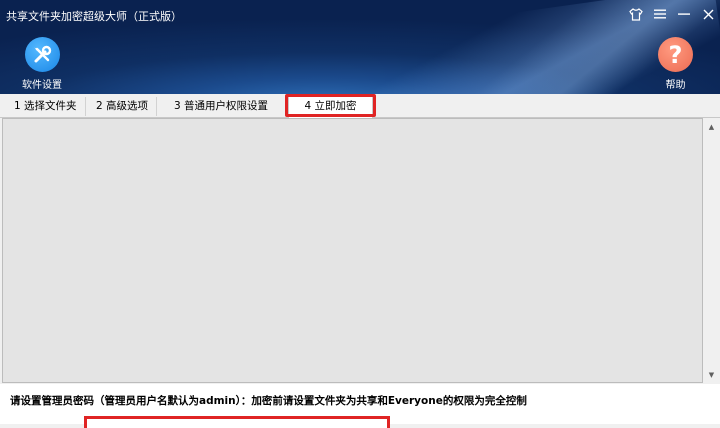 This screenshot has width=720, height=428. I want to click on tab-select-folder: 1 选择文件夹, so click(46, 106).